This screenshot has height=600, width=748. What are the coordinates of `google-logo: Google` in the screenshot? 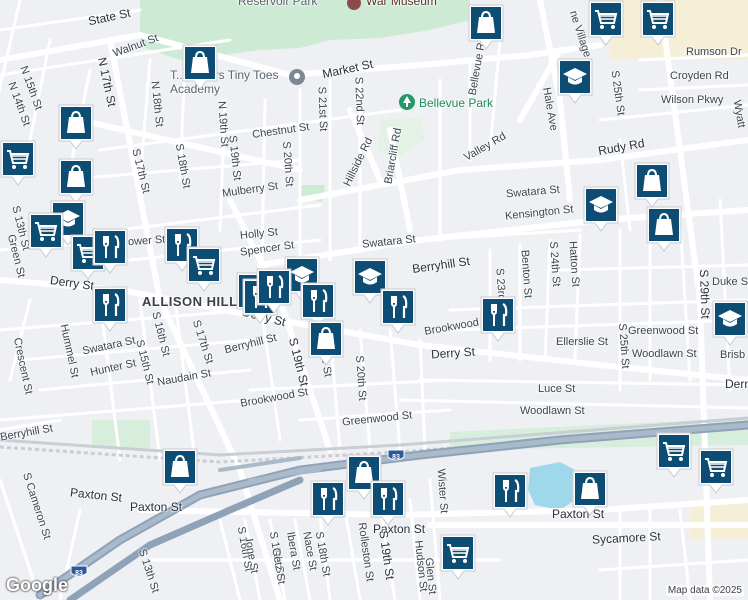 It's located at (37, 585).